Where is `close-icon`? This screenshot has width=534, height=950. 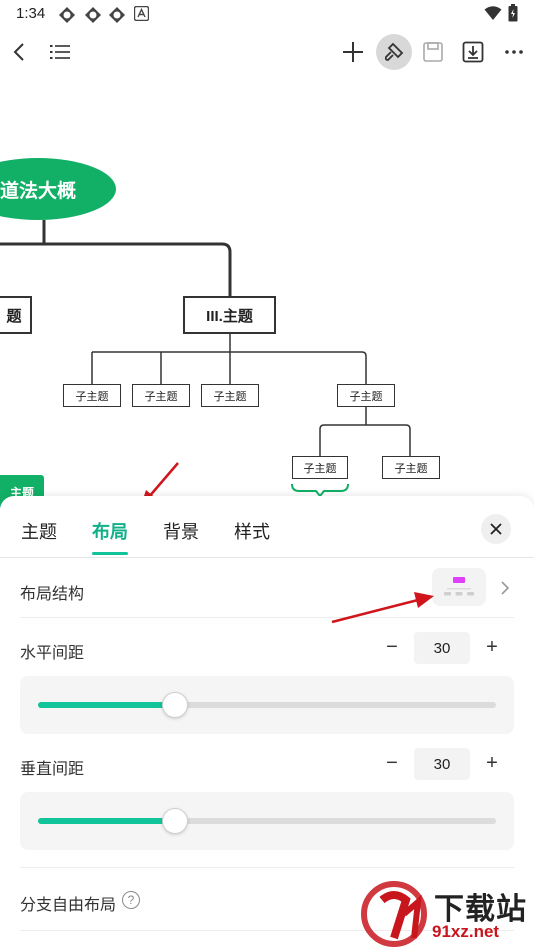
close-icon is located at coordinates (496, 529).